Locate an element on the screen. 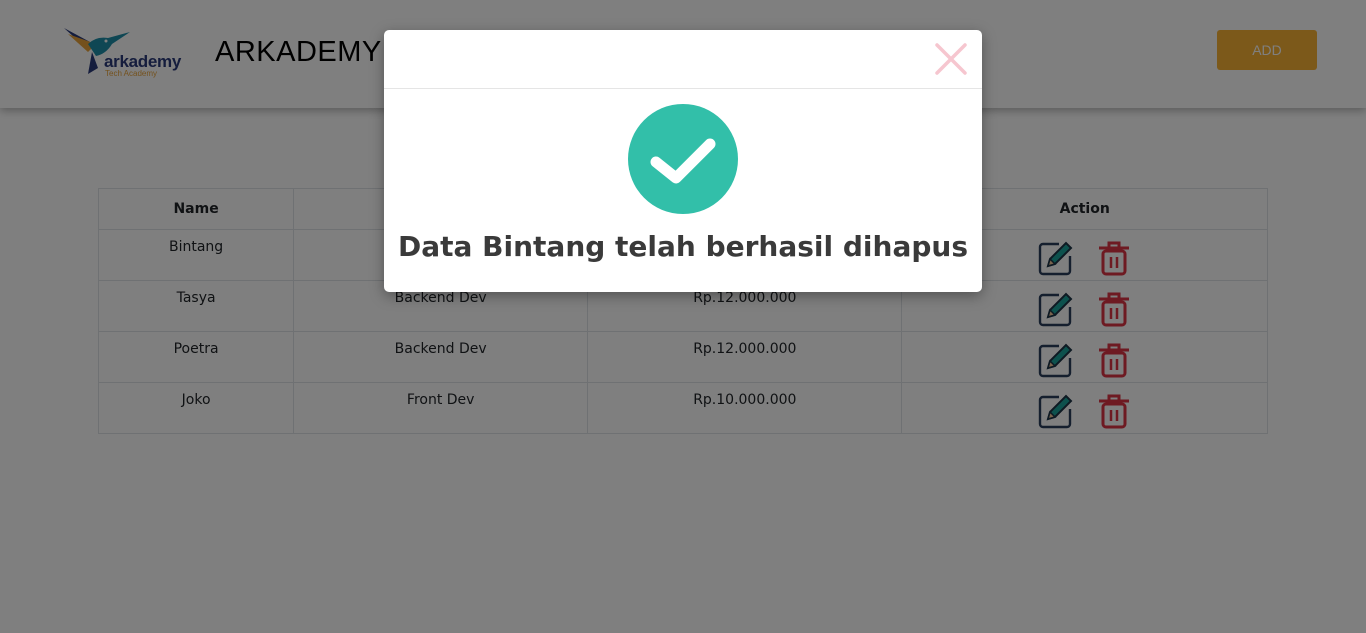 The width and height of the screenshot is (1366, 633). modal-header is located at coordinates (683, 59).